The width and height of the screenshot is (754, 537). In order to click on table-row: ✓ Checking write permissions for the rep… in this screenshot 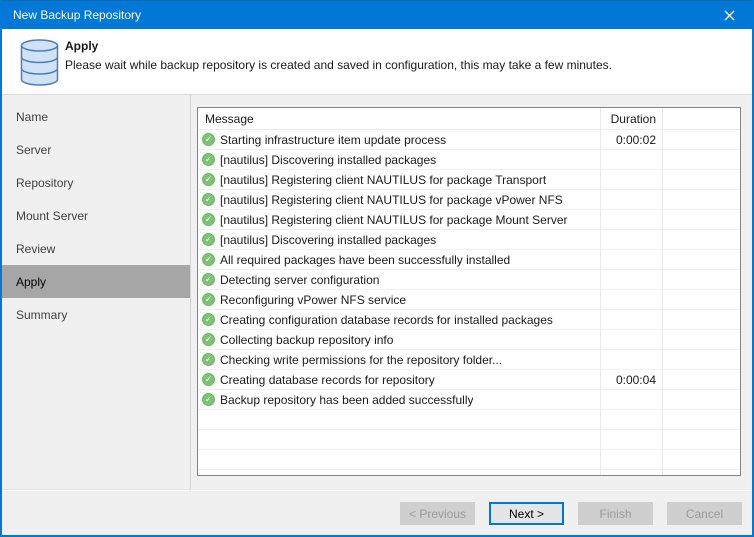, I will do `click(469, 360)`.